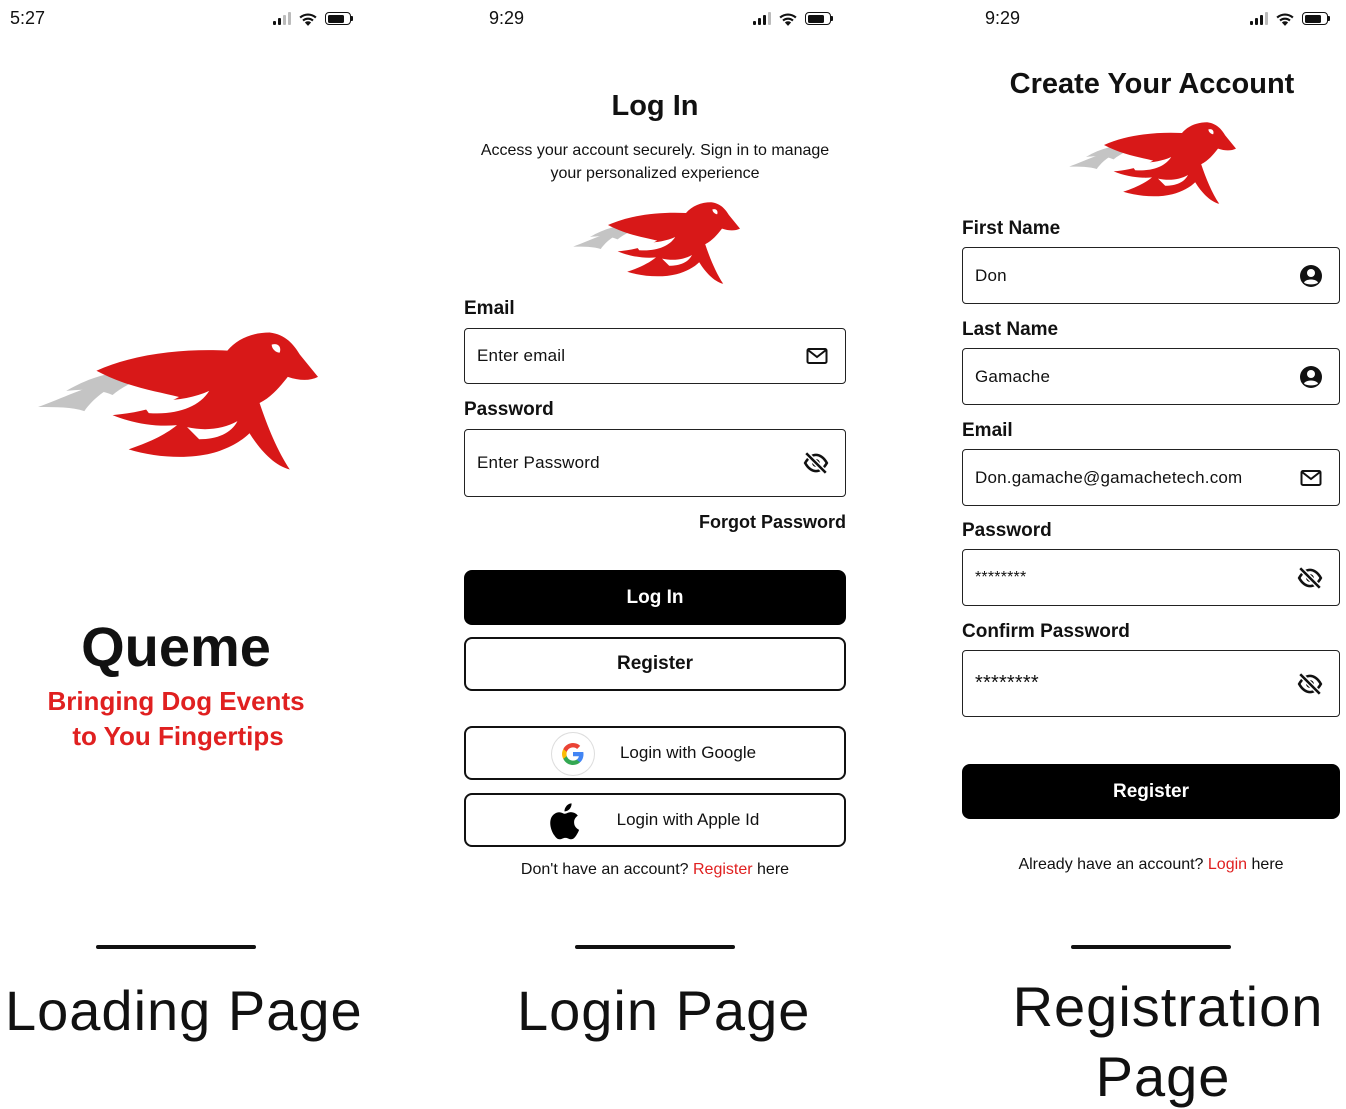  I want to click on password-placeholder: Enter Password, so click(538, 462).